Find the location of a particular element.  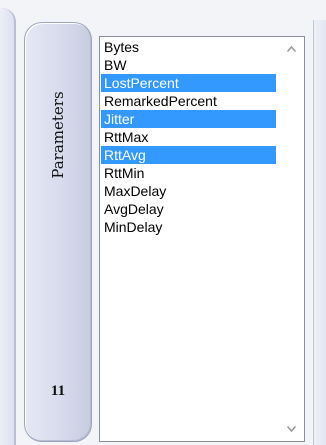

list-item-rttavg: RttAvg is located at coordinates (188, 155).